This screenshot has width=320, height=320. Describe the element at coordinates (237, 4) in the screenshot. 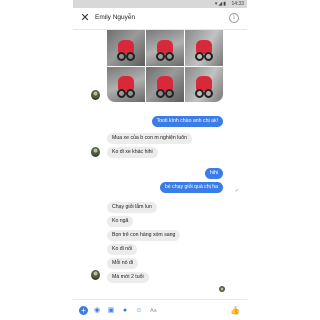

I see `status-time: 14:33` at that location.